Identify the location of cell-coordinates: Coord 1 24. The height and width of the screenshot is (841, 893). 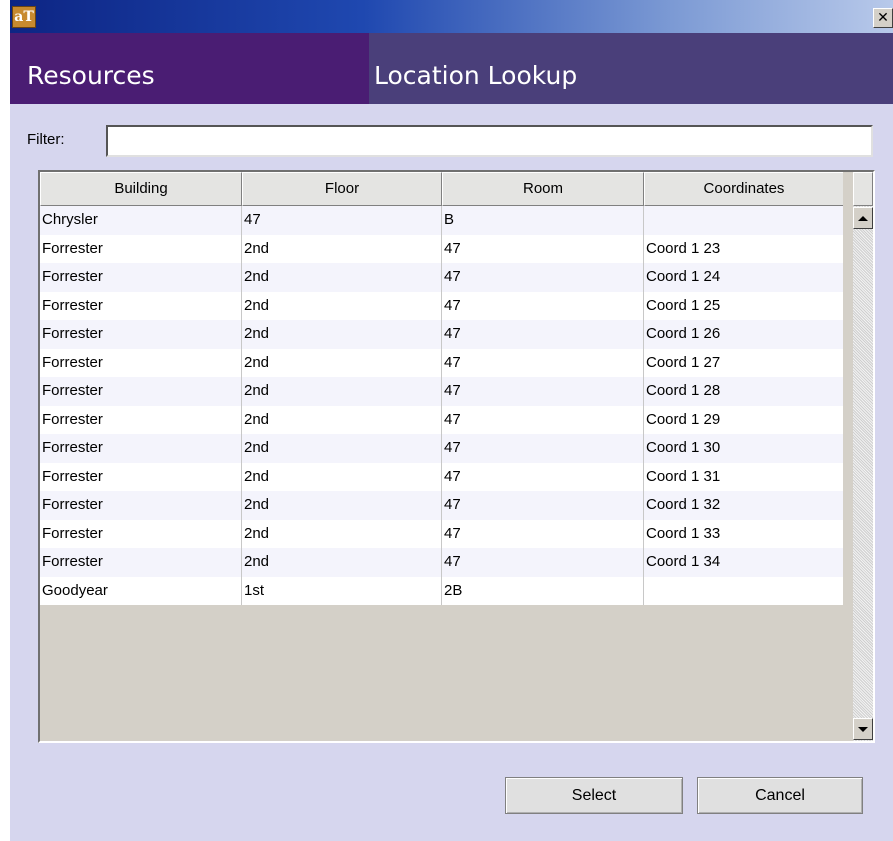
(683, 276).